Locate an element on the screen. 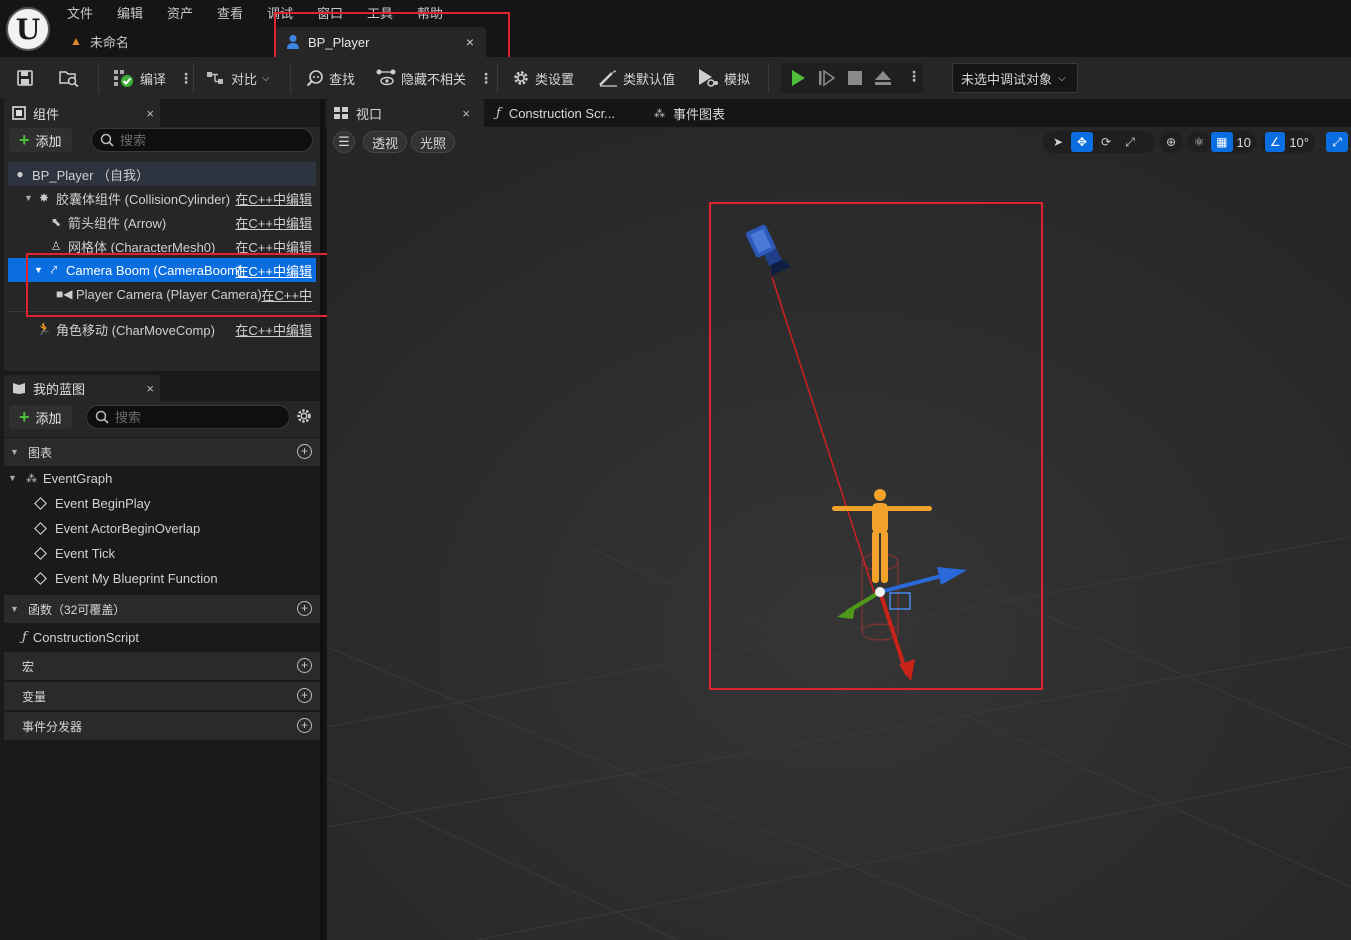  viewport-menu-button: ☰ is located at coordinates (344, 142).